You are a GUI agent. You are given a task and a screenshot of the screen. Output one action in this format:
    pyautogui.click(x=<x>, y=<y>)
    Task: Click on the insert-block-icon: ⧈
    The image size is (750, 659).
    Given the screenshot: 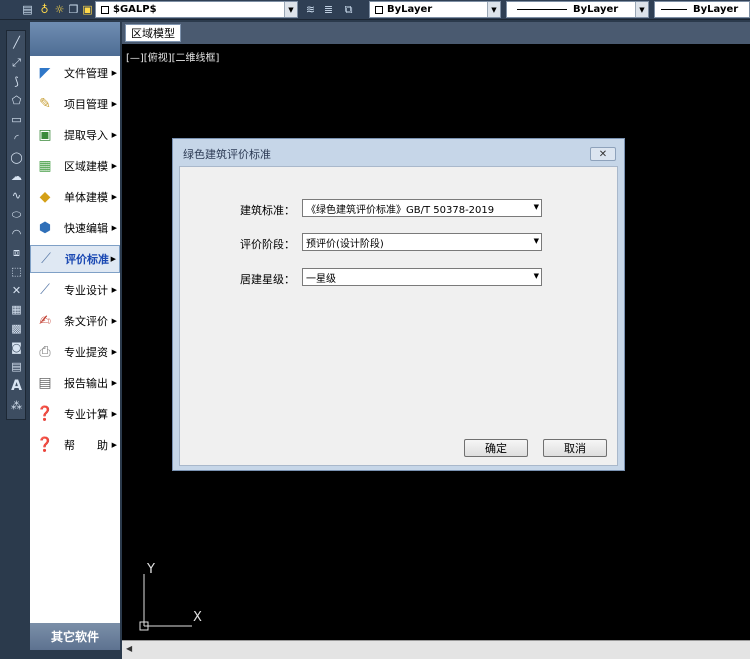 What is the action you would take?
    pyautogui.click(x=16, y=252)
    